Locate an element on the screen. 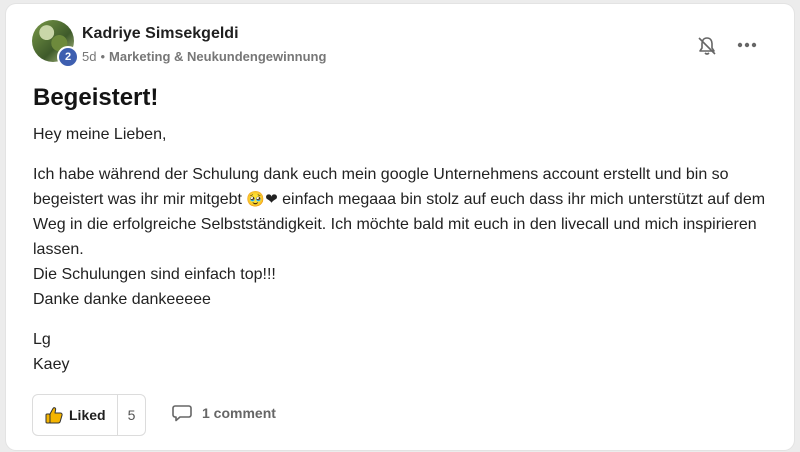 The image size is (800, 452). like-button: Liked 5 is located at coordinates (89, 415).